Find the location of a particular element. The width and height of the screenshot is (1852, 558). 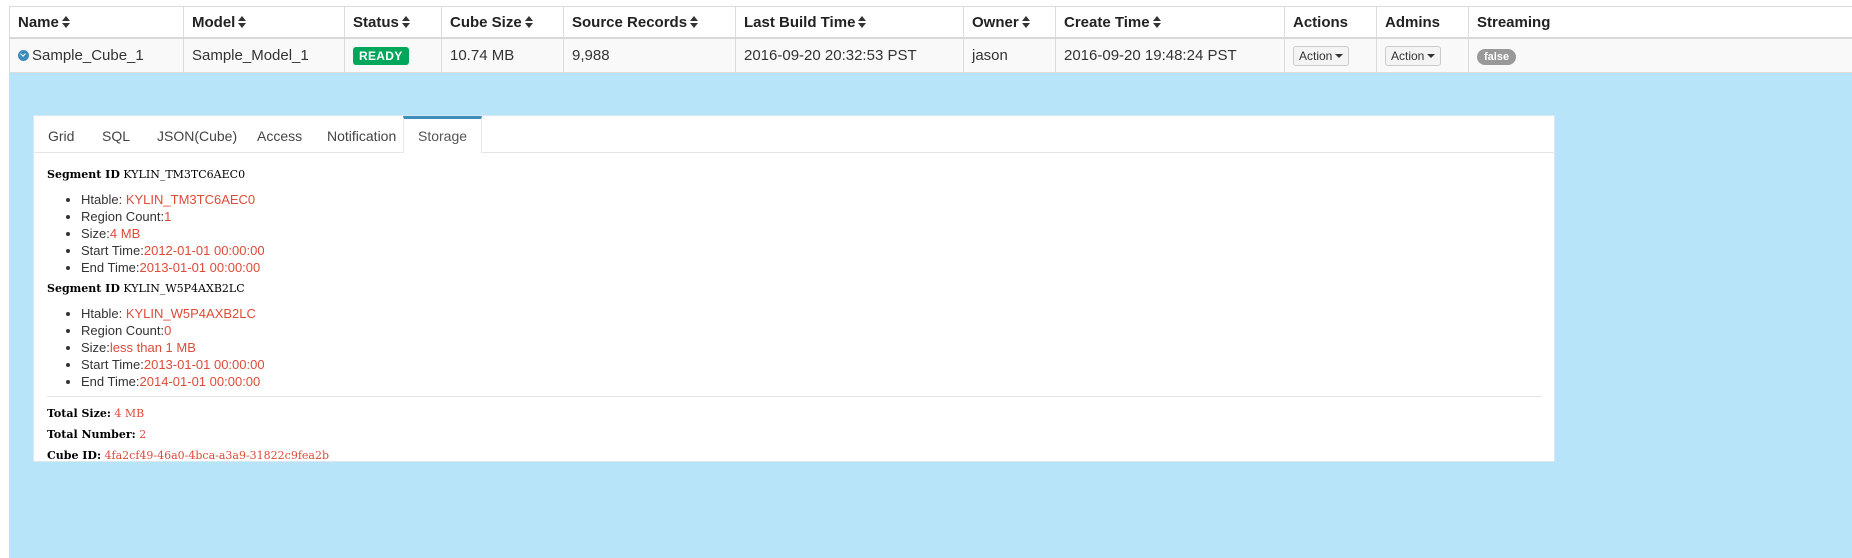

col-last-build-time: Last Build Time is located at coordinates (849, 22).